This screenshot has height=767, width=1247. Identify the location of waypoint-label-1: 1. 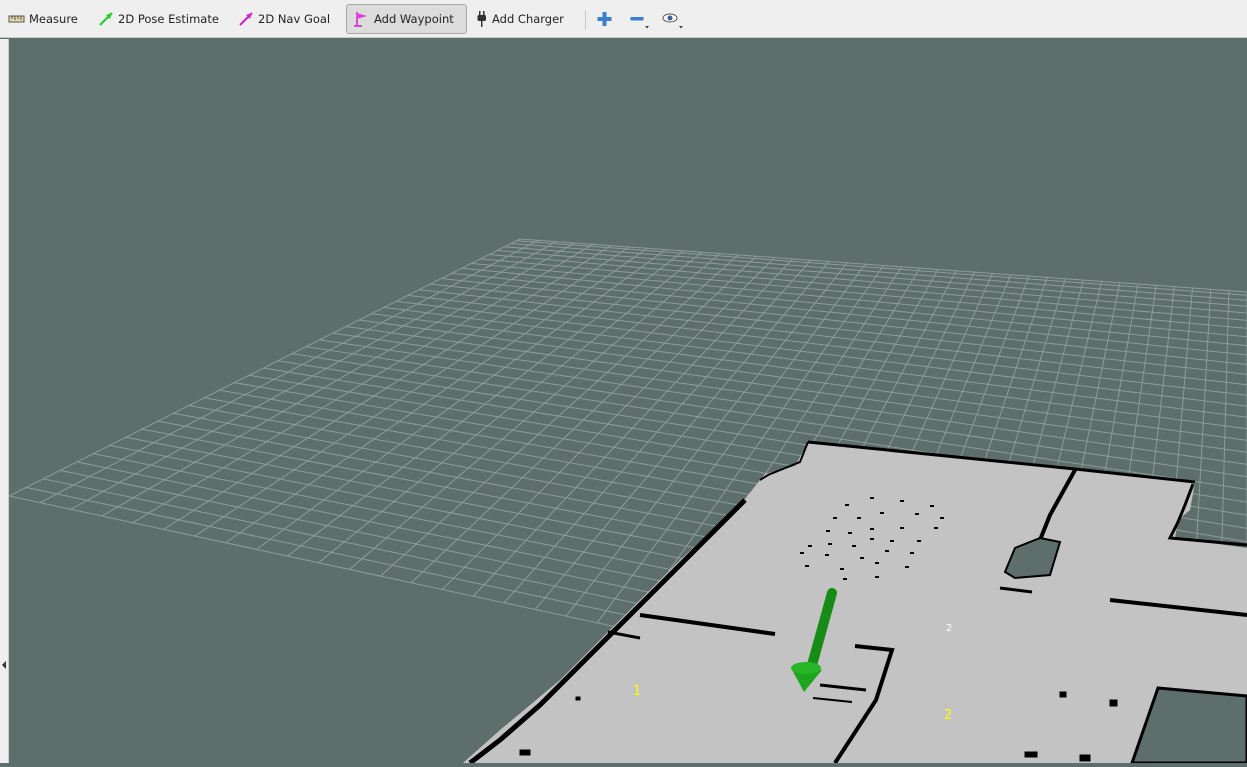
(637, 691).